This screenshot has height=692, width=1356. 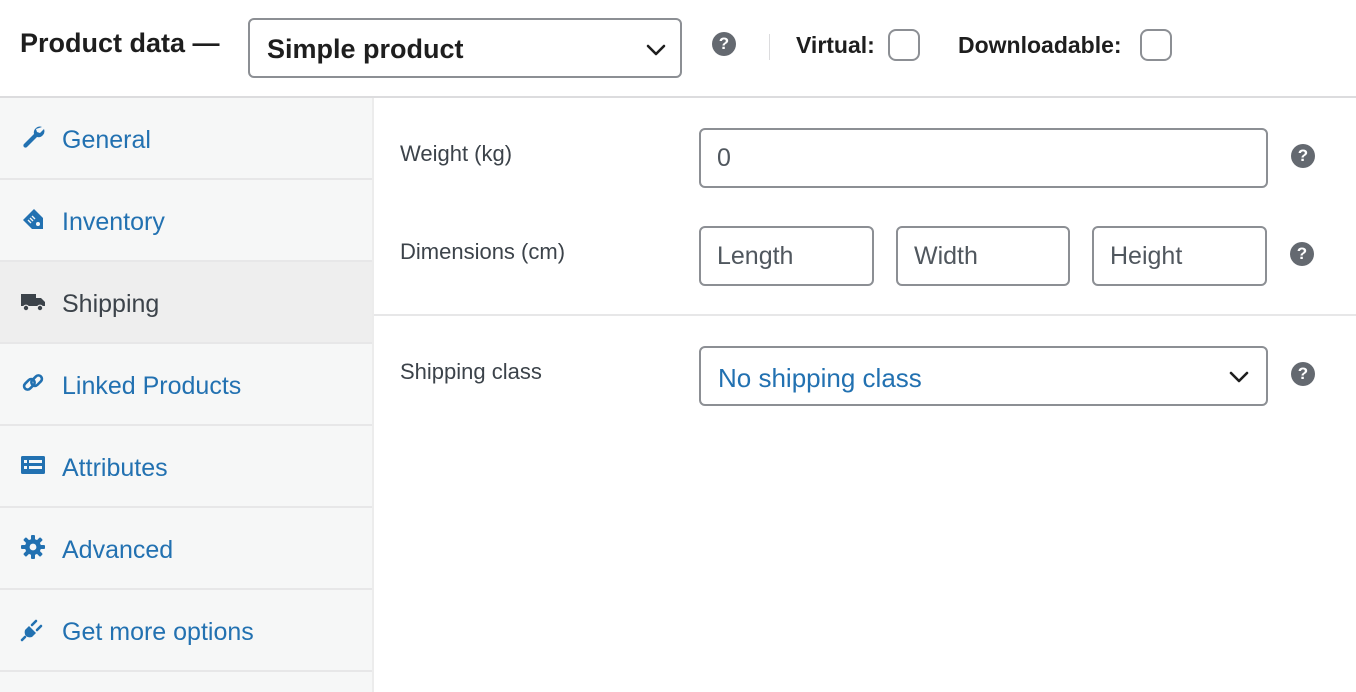 I want to click on tab-get-more-options: Get more options, so click(x=186, y=631).